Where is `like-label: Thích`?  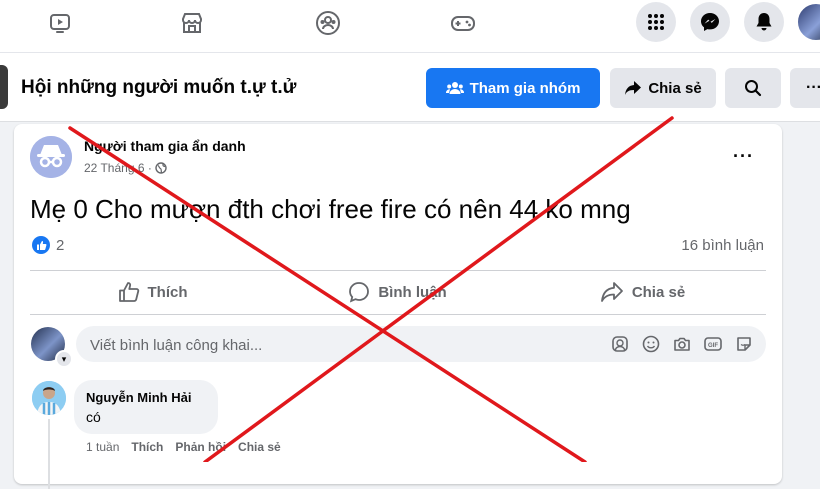
like-label: Thích is located at coordinates (167, 292).